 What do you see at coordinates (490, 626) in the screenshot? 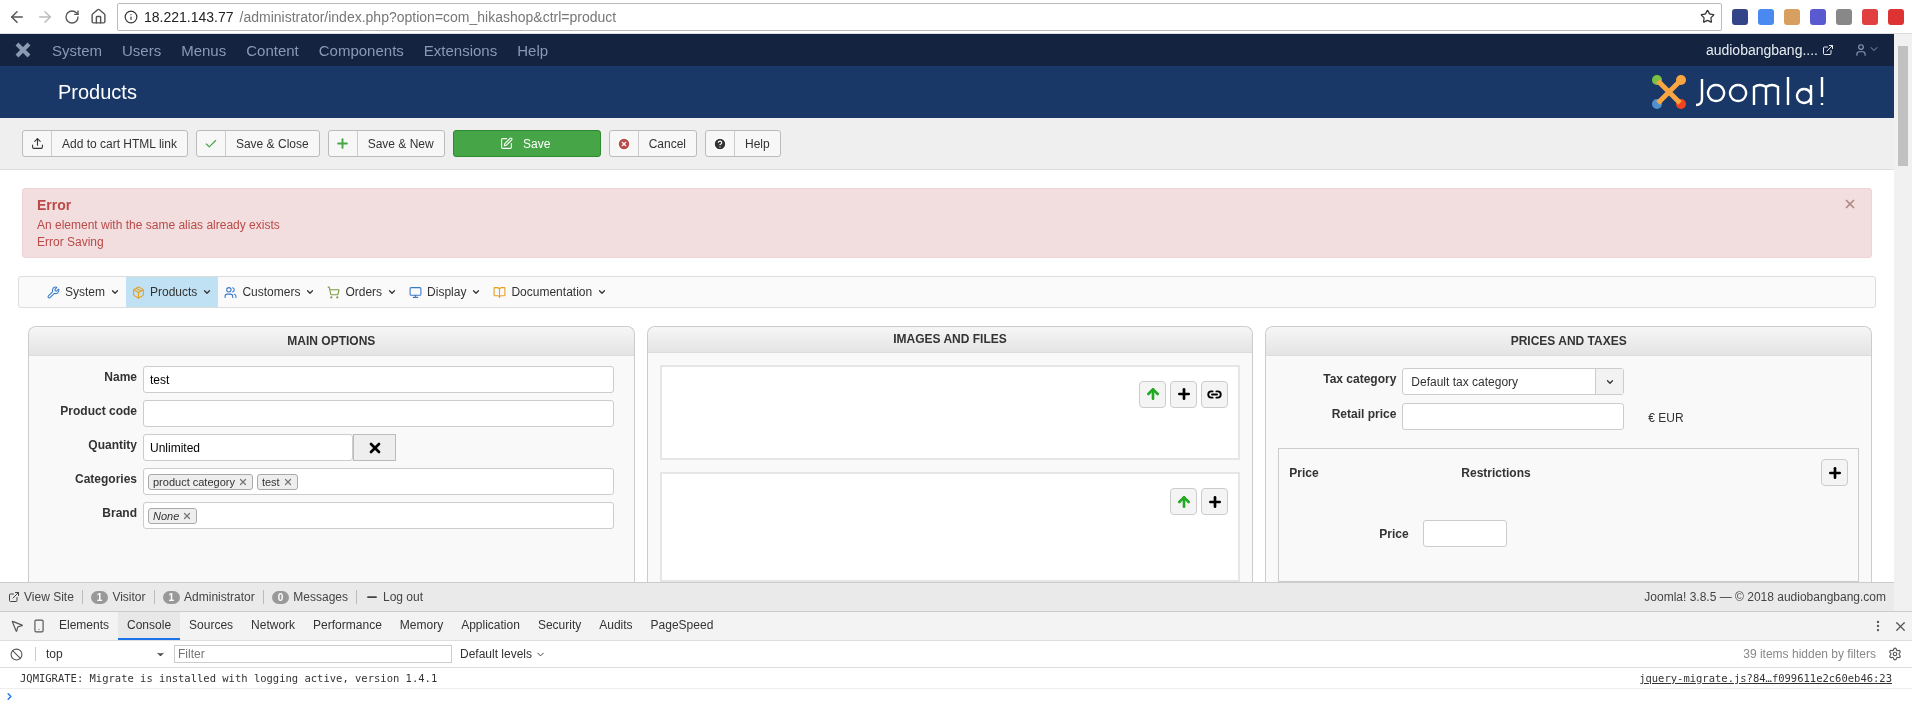
I see `devtools-tab: Application` at bounding box center [490, 626].